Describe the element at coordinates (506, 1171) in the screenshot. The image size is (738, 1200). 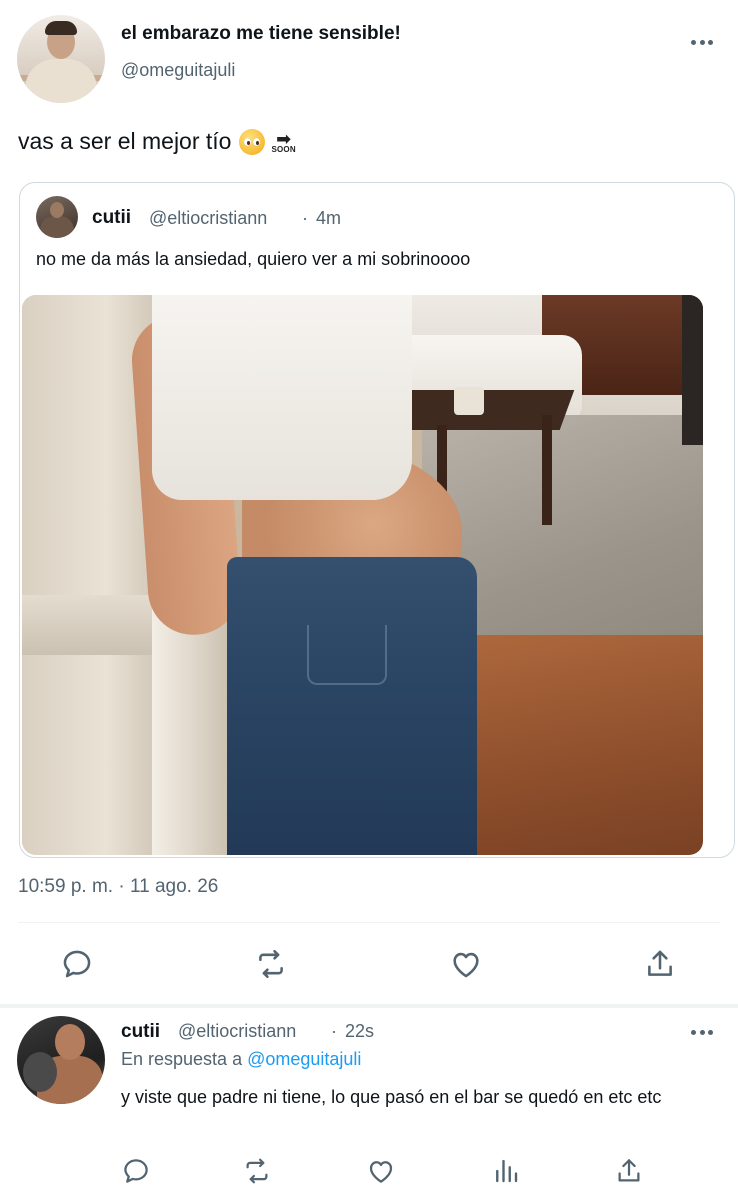
I see `views-icon` at that location.